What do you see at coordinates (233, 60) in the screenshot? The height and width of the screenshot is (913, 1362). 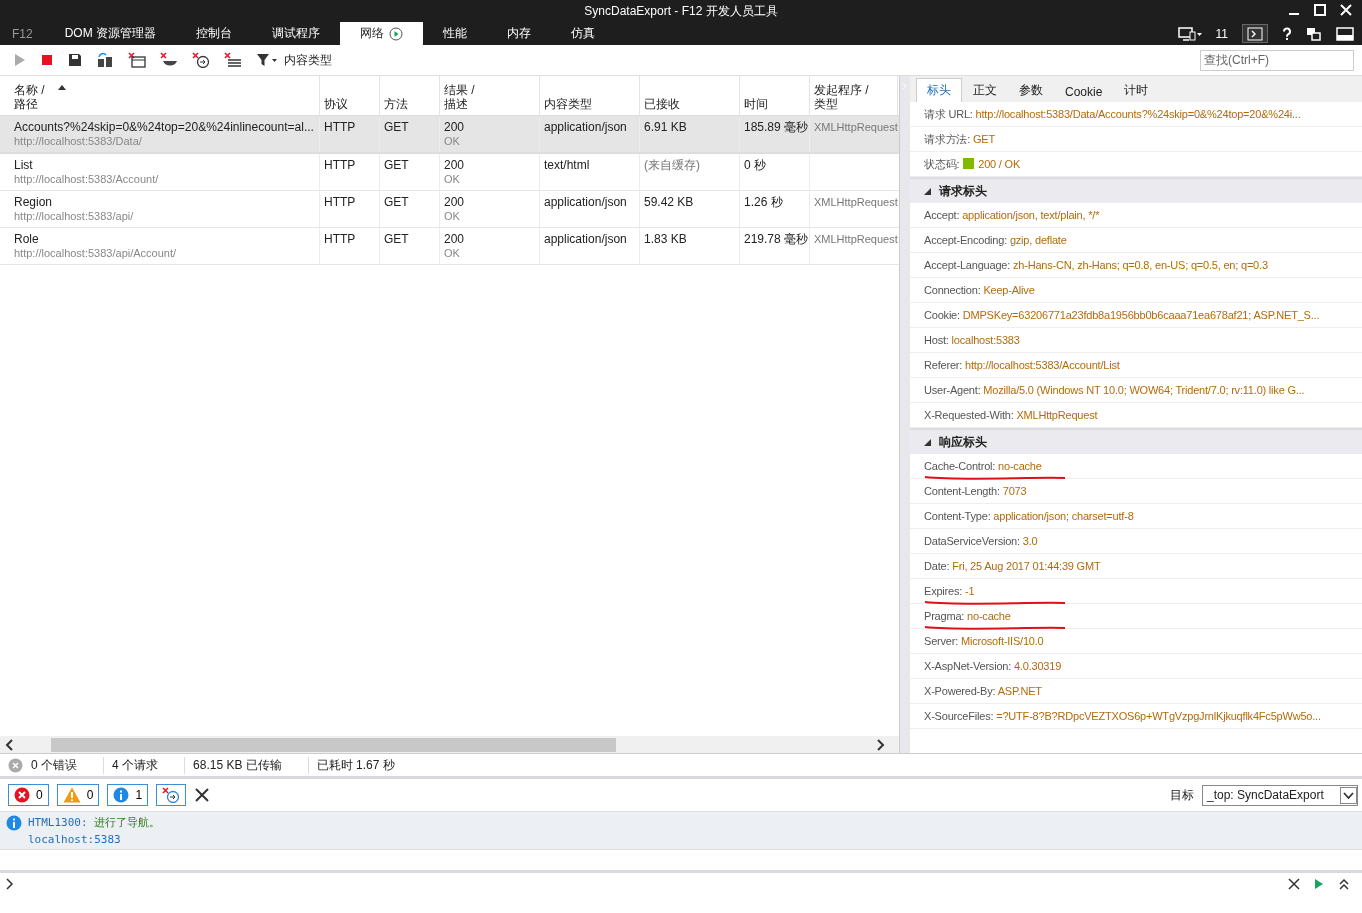 I see `clear-entries-button` at bounding box center [233, 60].